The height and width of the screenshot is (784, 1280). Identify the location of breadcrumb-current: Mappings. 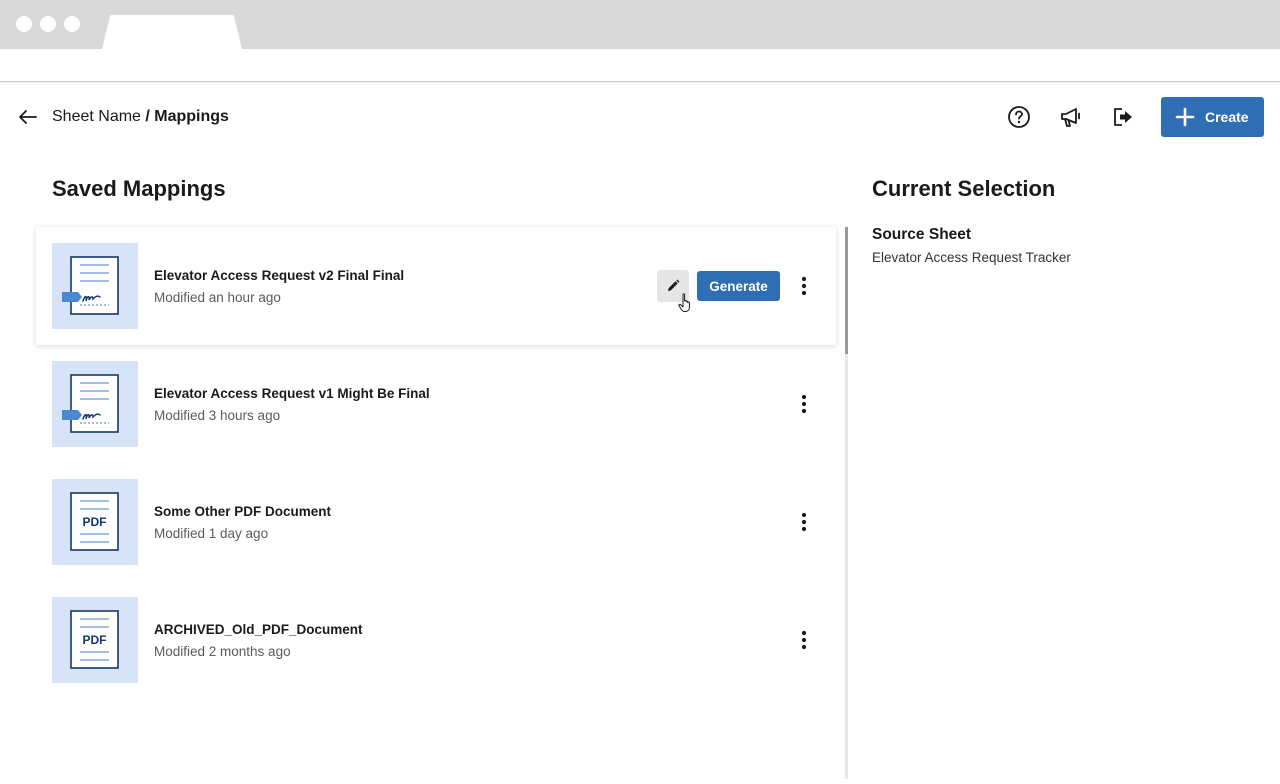
(191, 116).